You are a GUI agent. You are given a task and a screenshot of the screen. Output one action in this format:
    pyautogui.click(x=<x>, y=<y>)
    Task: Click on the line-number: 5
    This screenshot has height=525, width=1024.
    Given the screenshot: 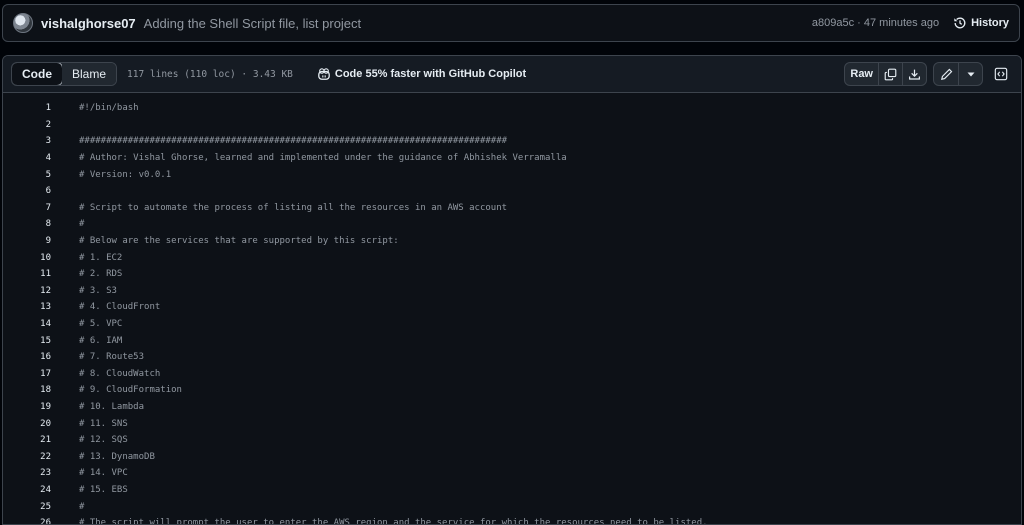 What is the action you would take?
    pyautogui.click(x=27, y=175)
    